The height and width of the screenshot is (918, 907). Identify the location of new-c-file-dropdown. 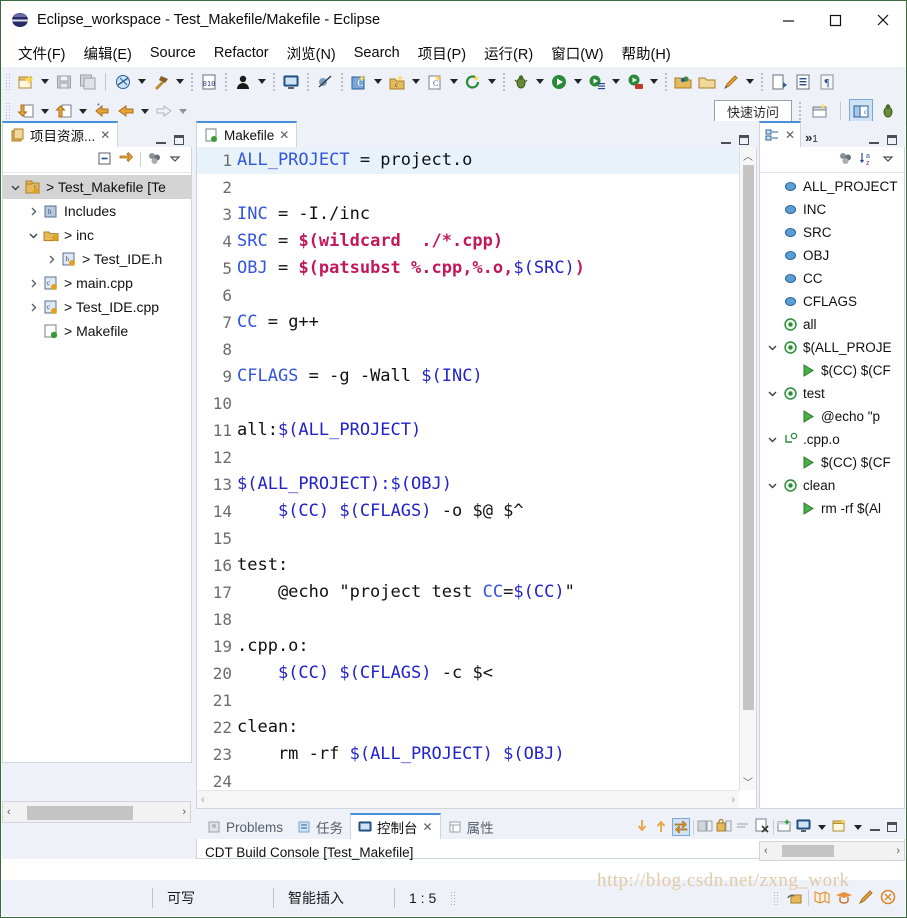
(454, 82).